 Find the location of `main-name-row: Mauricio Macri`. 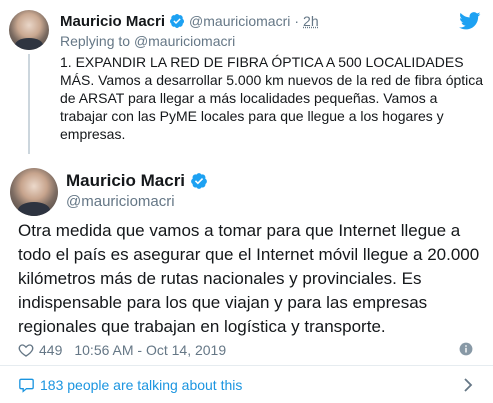

main-name-row: Mauricio Macri is located at coordinates (137, 181).